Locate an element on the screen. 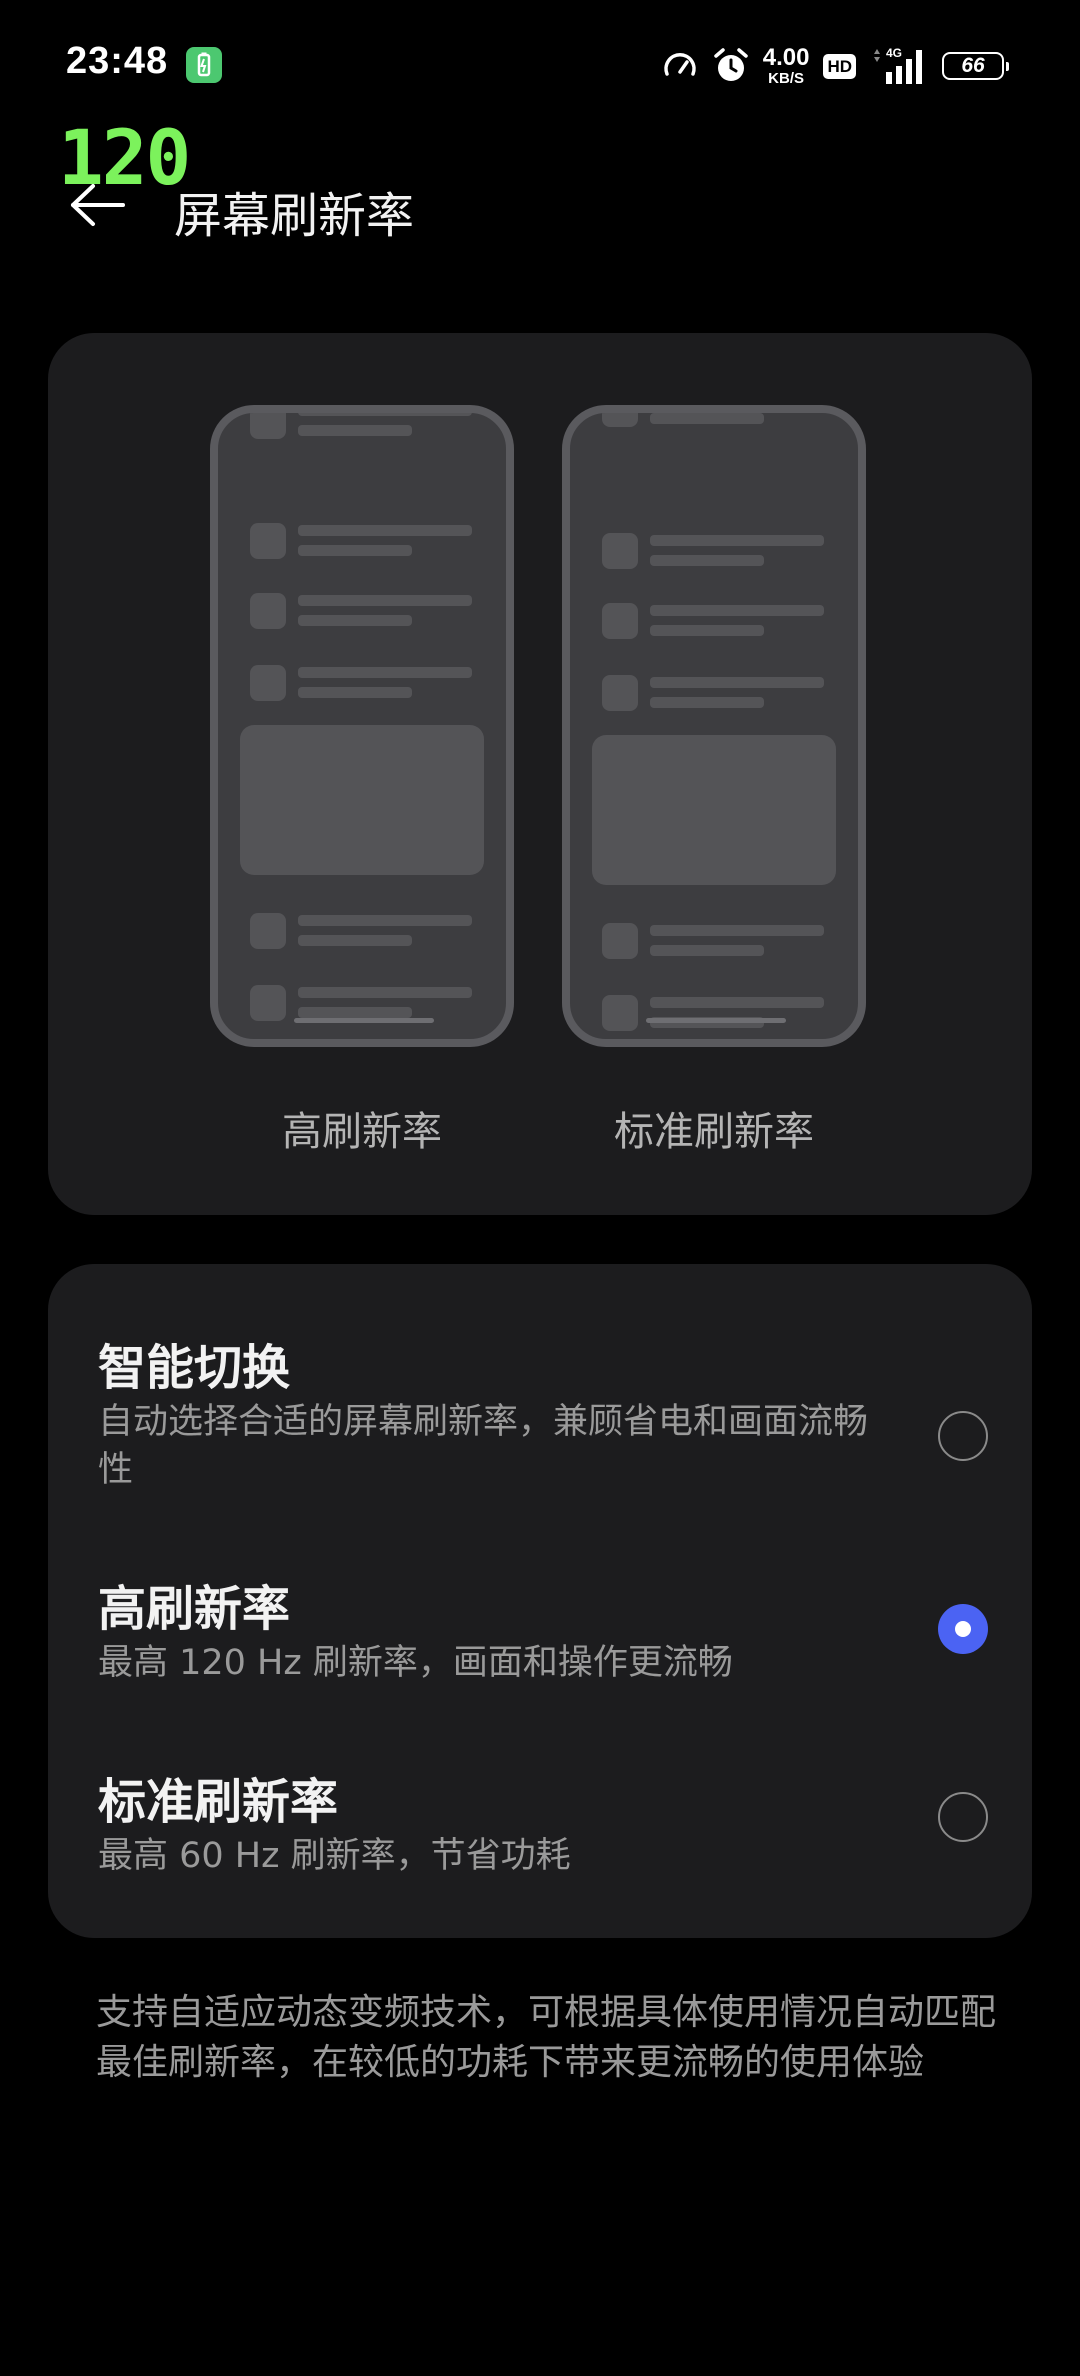 Image resolution: width=1080 pixels, height=2376 pixels. signal-4g-icon: 4G is located at coordinates (899, 66).